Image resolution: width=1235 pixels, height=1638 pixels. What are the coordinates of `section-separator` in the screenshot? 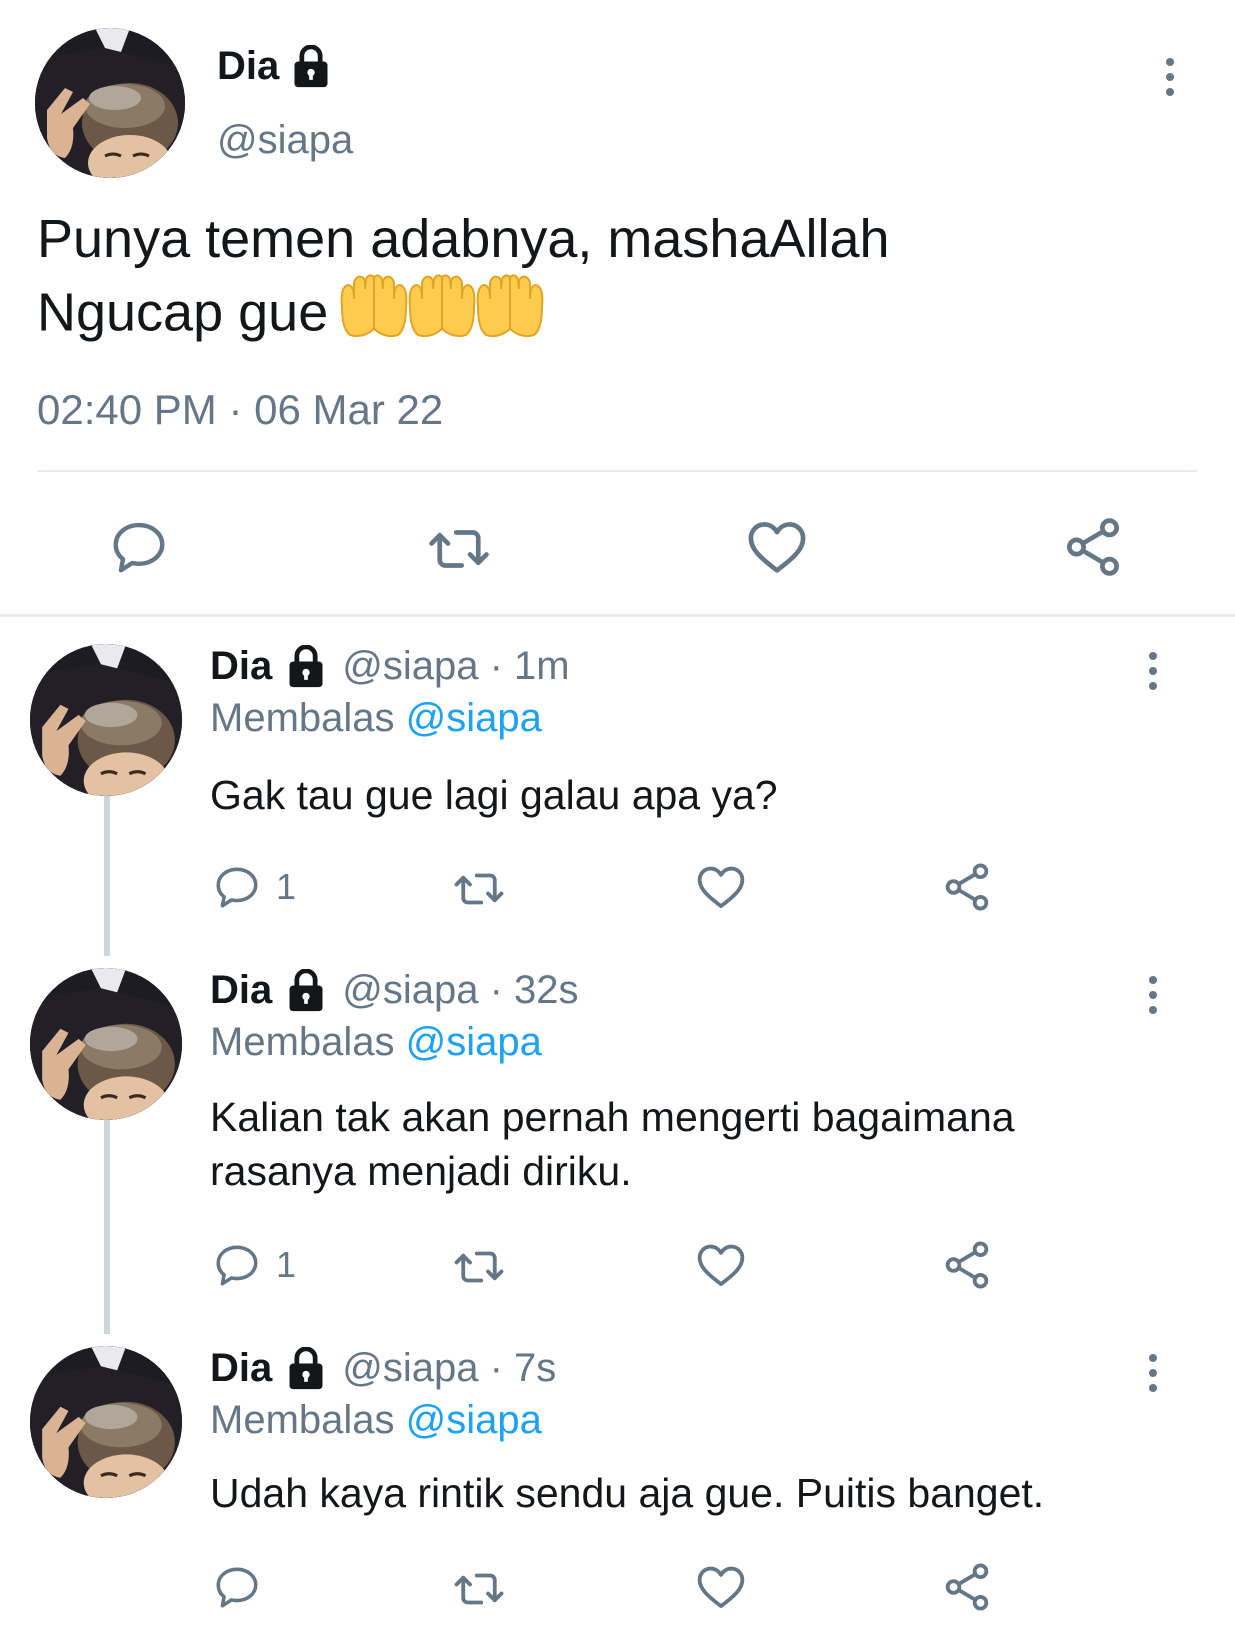 It's located at (617, 615).